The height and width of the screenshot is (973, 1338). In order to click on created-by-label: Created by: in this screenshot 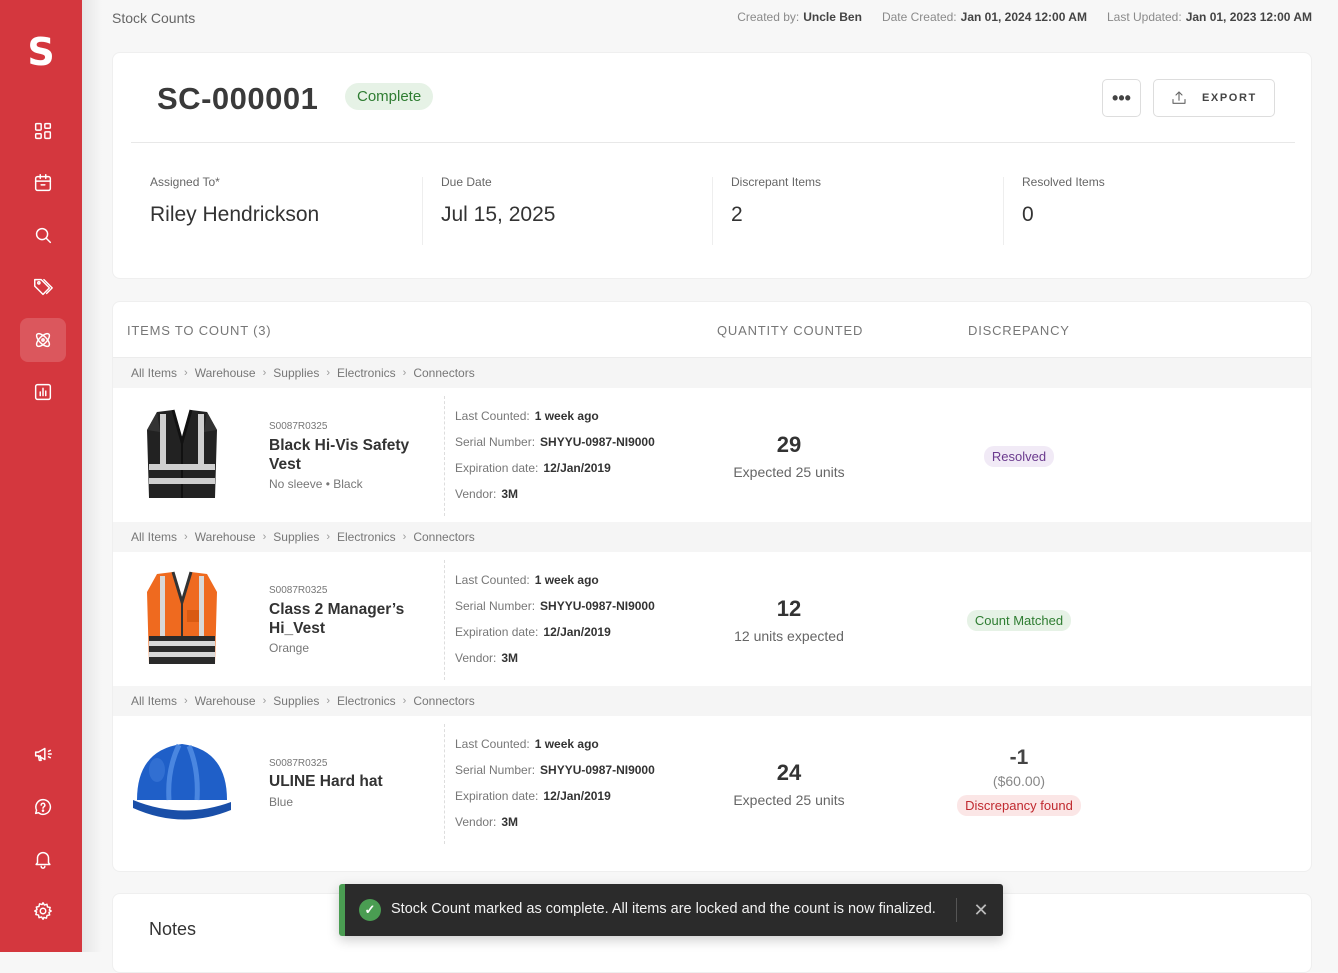, I will do `click(768, 17)`.